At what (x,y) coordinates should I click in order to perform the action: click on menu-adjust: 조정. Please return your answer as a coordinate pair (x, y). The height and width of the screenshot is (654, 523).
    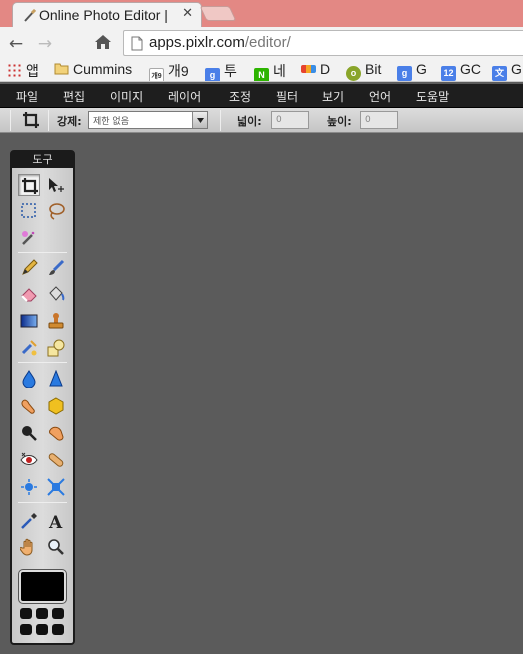
    Looking at the image, I should click on (240, 96).